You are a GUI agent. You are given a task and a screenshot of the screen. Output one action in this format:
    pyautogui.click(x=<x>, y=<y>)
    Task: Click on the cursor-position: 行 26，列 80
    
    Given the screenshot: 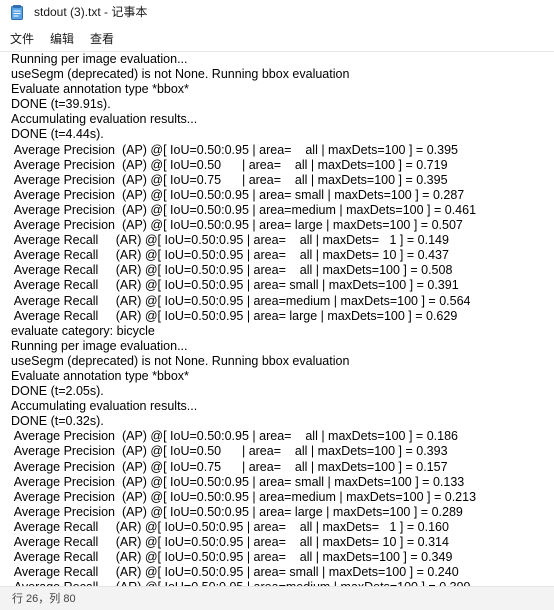 What is the action you would take?
    pyautogui.click(x=44, y=599)
    